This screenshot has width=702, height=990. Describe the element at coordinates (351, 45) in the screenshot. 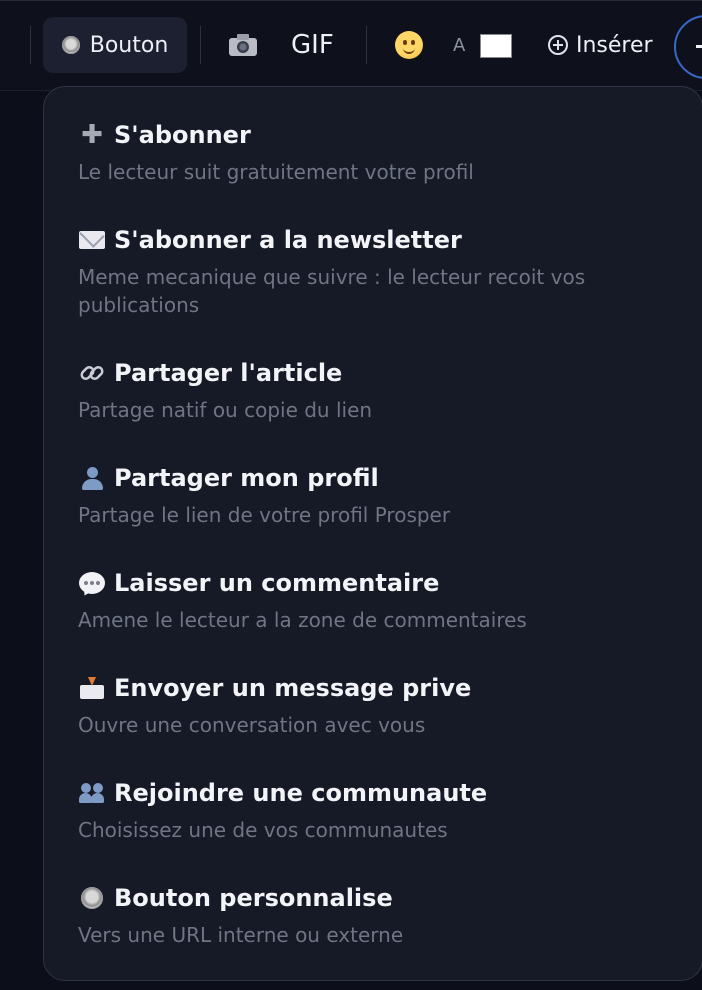

I see `editor-toolbar: Bouton GIF A Insérer` at that location.